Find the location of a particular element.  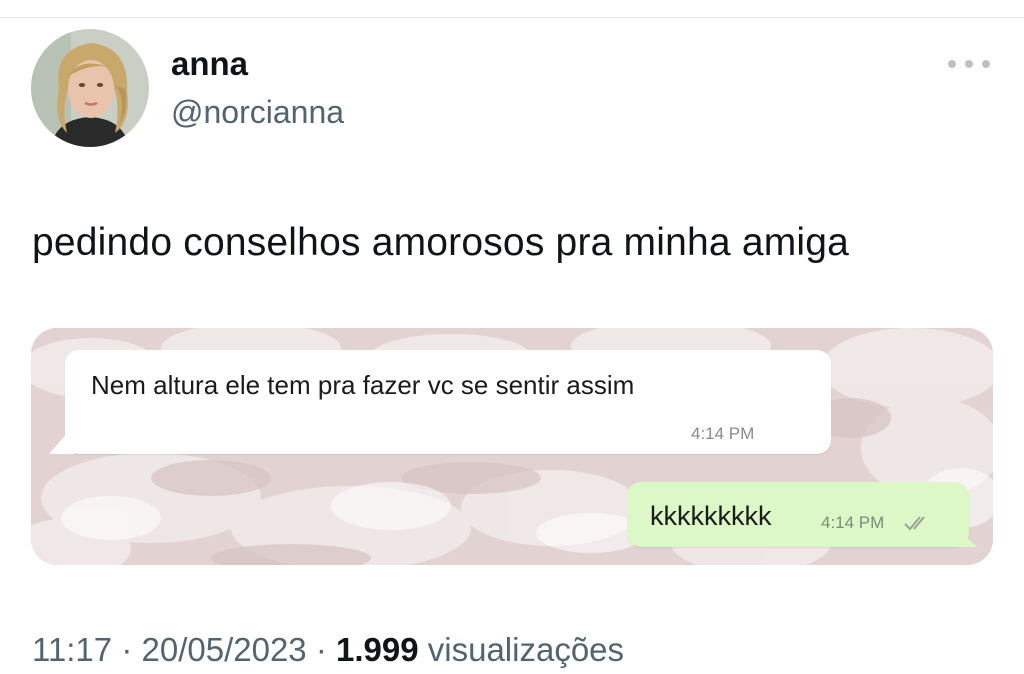

avatar-image is located at coordinates (90, 88).